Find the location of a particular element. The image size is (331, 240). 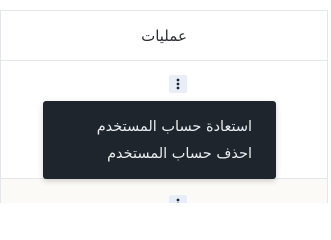

table-row is located at coordinates (164, 191).